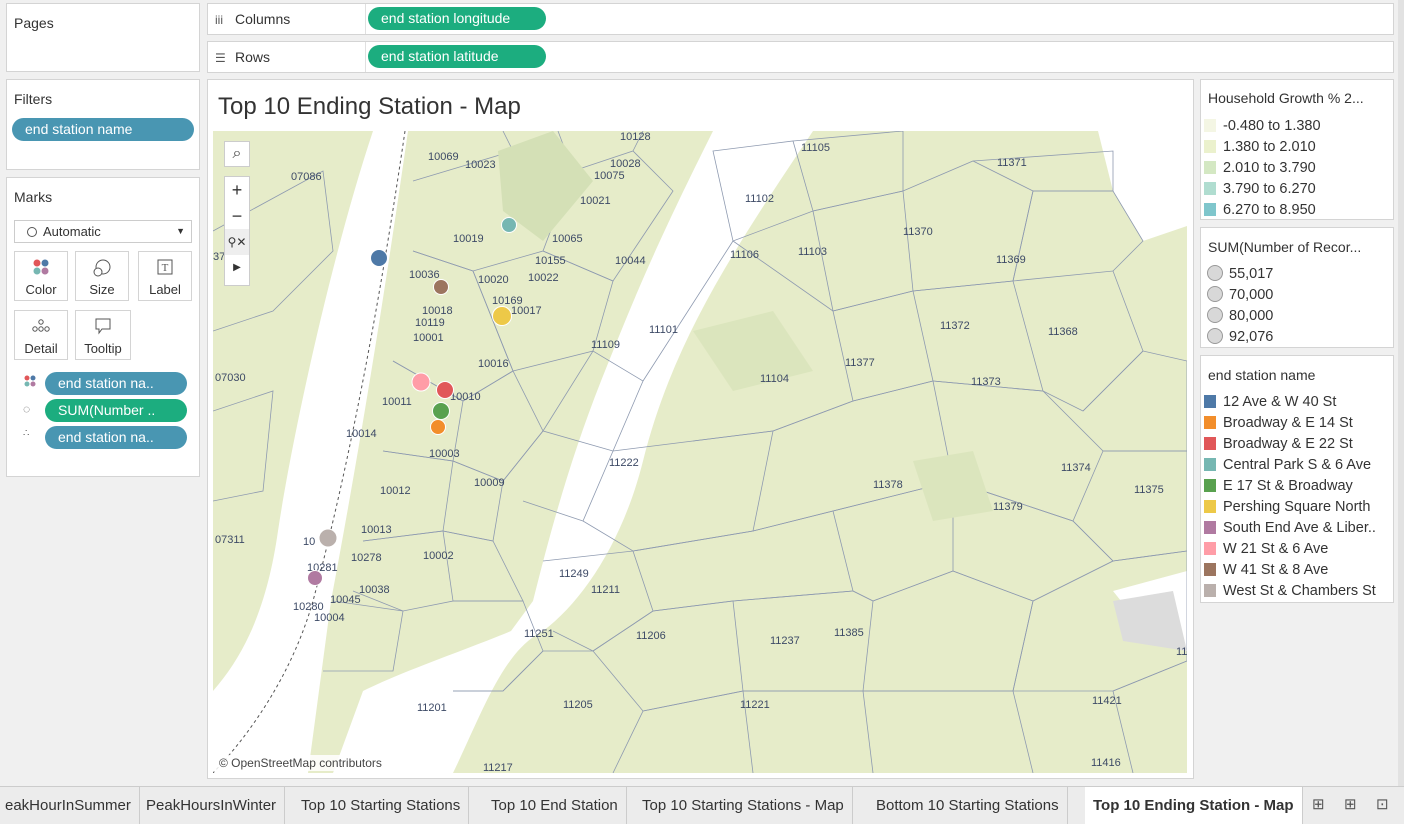 Image resolution: width=1404 pixels, height=824 pixels. What do you see at coordinates (287, 57) in the screenshot?
I see `rows-label: ☰ Rows` at bounding box center [287, 57].